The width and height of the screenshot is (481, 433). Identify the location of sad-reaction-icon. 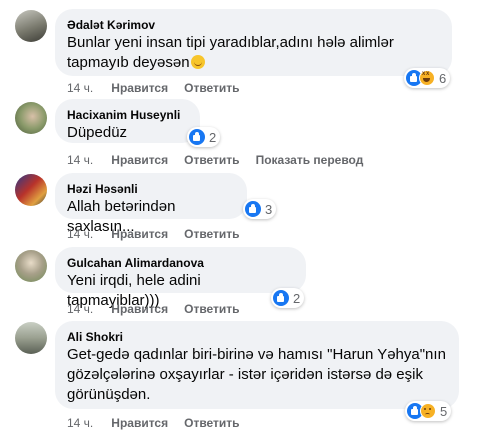
(428, 411).